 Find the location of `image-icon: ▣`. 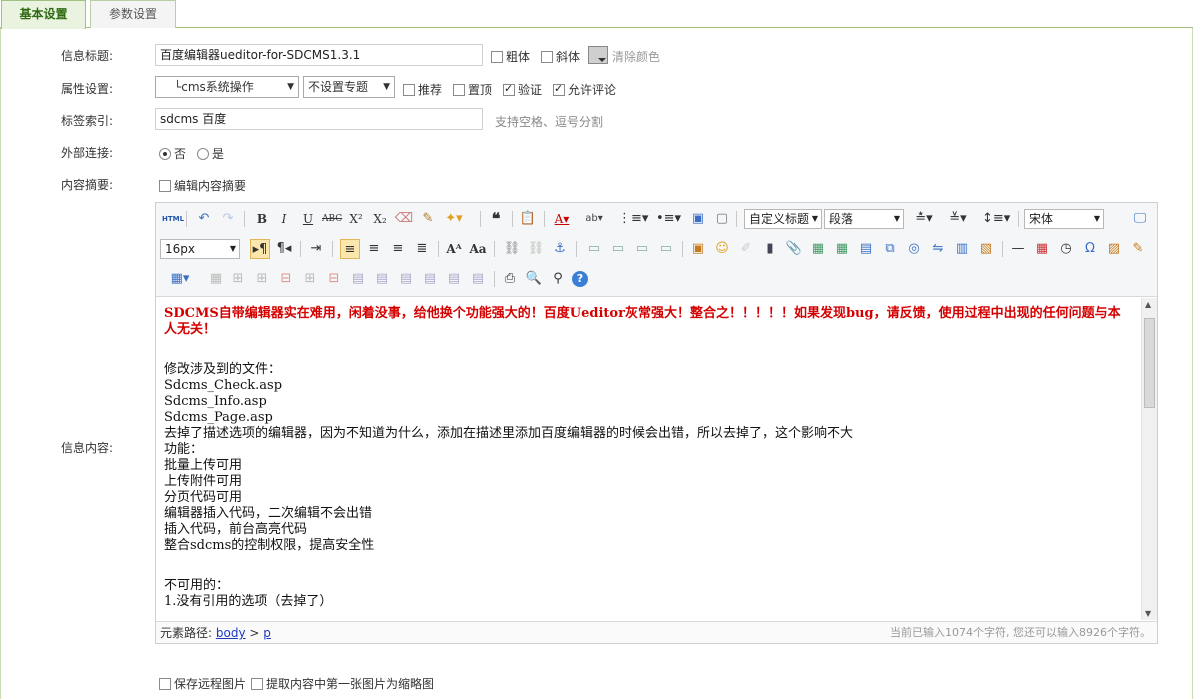

image-icon: ▣ is located at coordinates (698, 249).